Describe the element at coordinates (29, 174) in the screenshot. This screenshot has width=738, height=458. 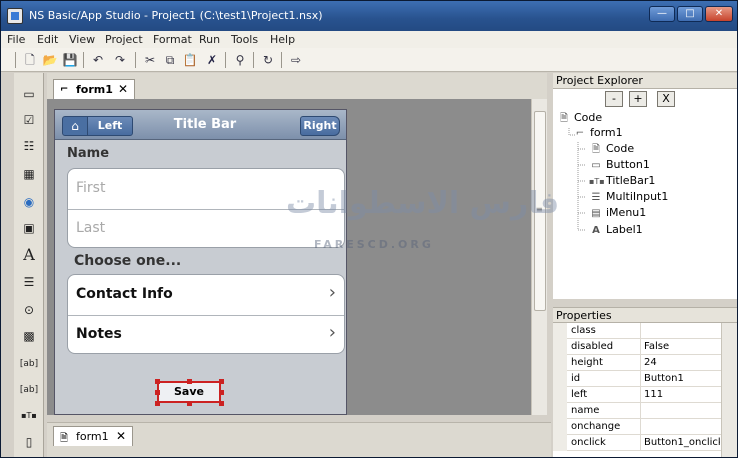
I see `toolbox-grid-icon: ▦` at that location.